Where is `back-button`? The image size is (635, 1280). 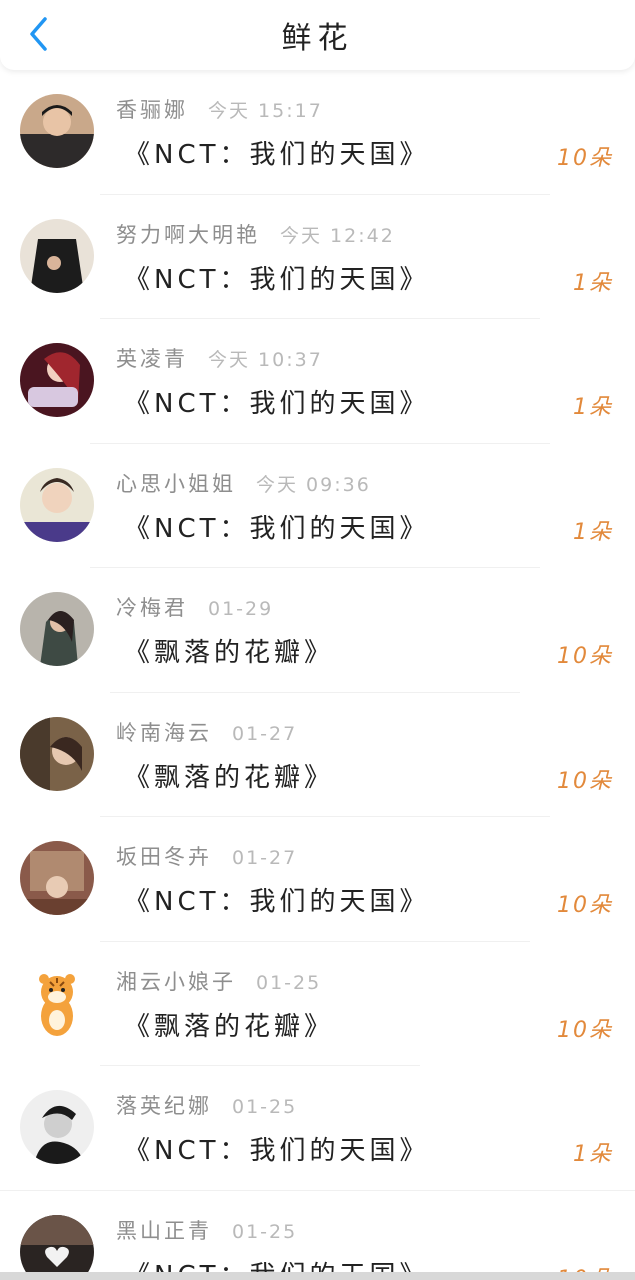 back-button is located at coordinates (38, 34).